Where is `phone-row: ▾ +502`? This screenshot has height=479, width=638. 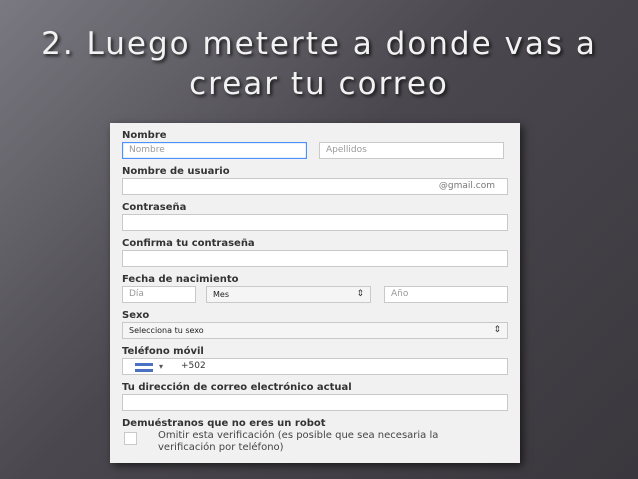
phone-row: ▾ +502 is located at coordinates (317, 367).